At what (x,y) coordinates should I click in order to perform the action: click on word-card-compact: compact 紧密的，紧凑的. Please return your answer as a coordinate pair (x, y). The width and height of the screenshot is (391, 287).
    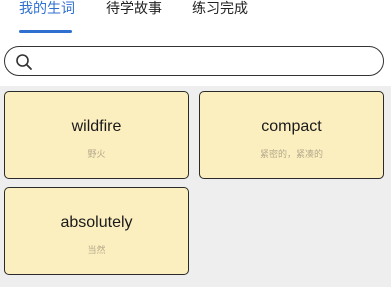
    Looking at the image, I should click on (291, 135).